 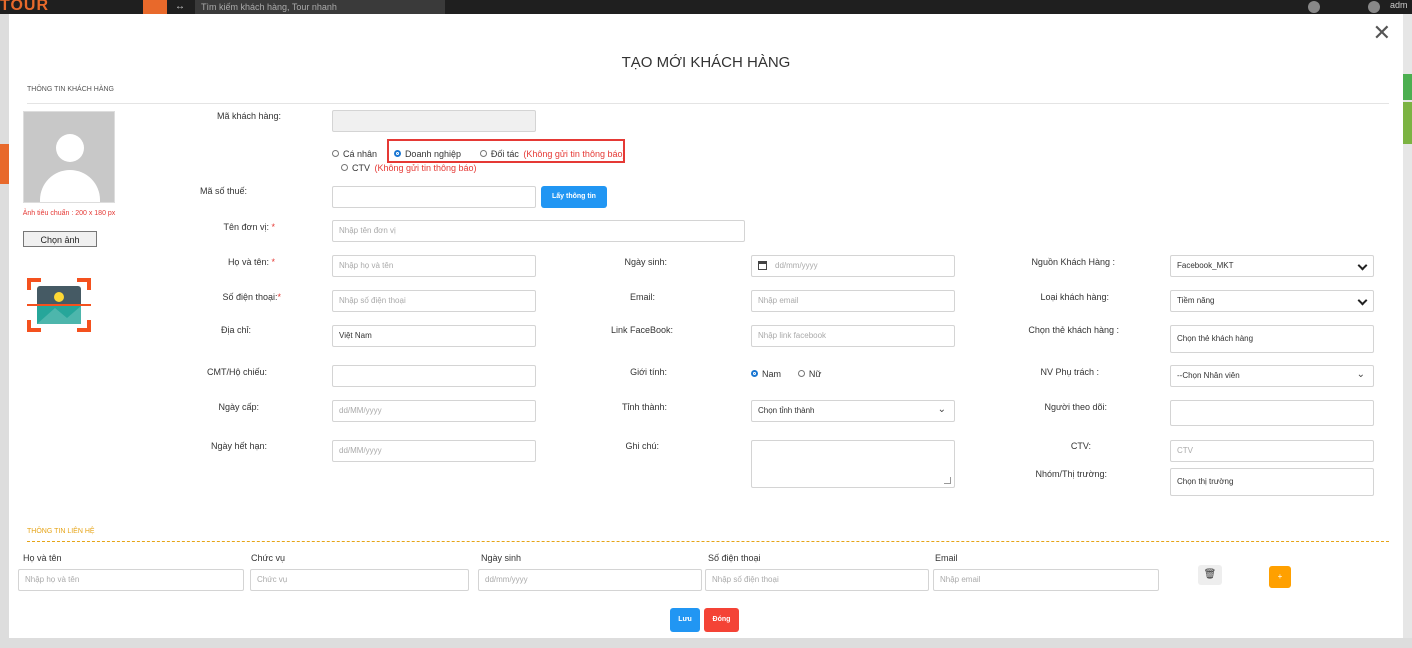 I want to click on dob-field: dd/mm/yyyy, so click(x=853, y=266).